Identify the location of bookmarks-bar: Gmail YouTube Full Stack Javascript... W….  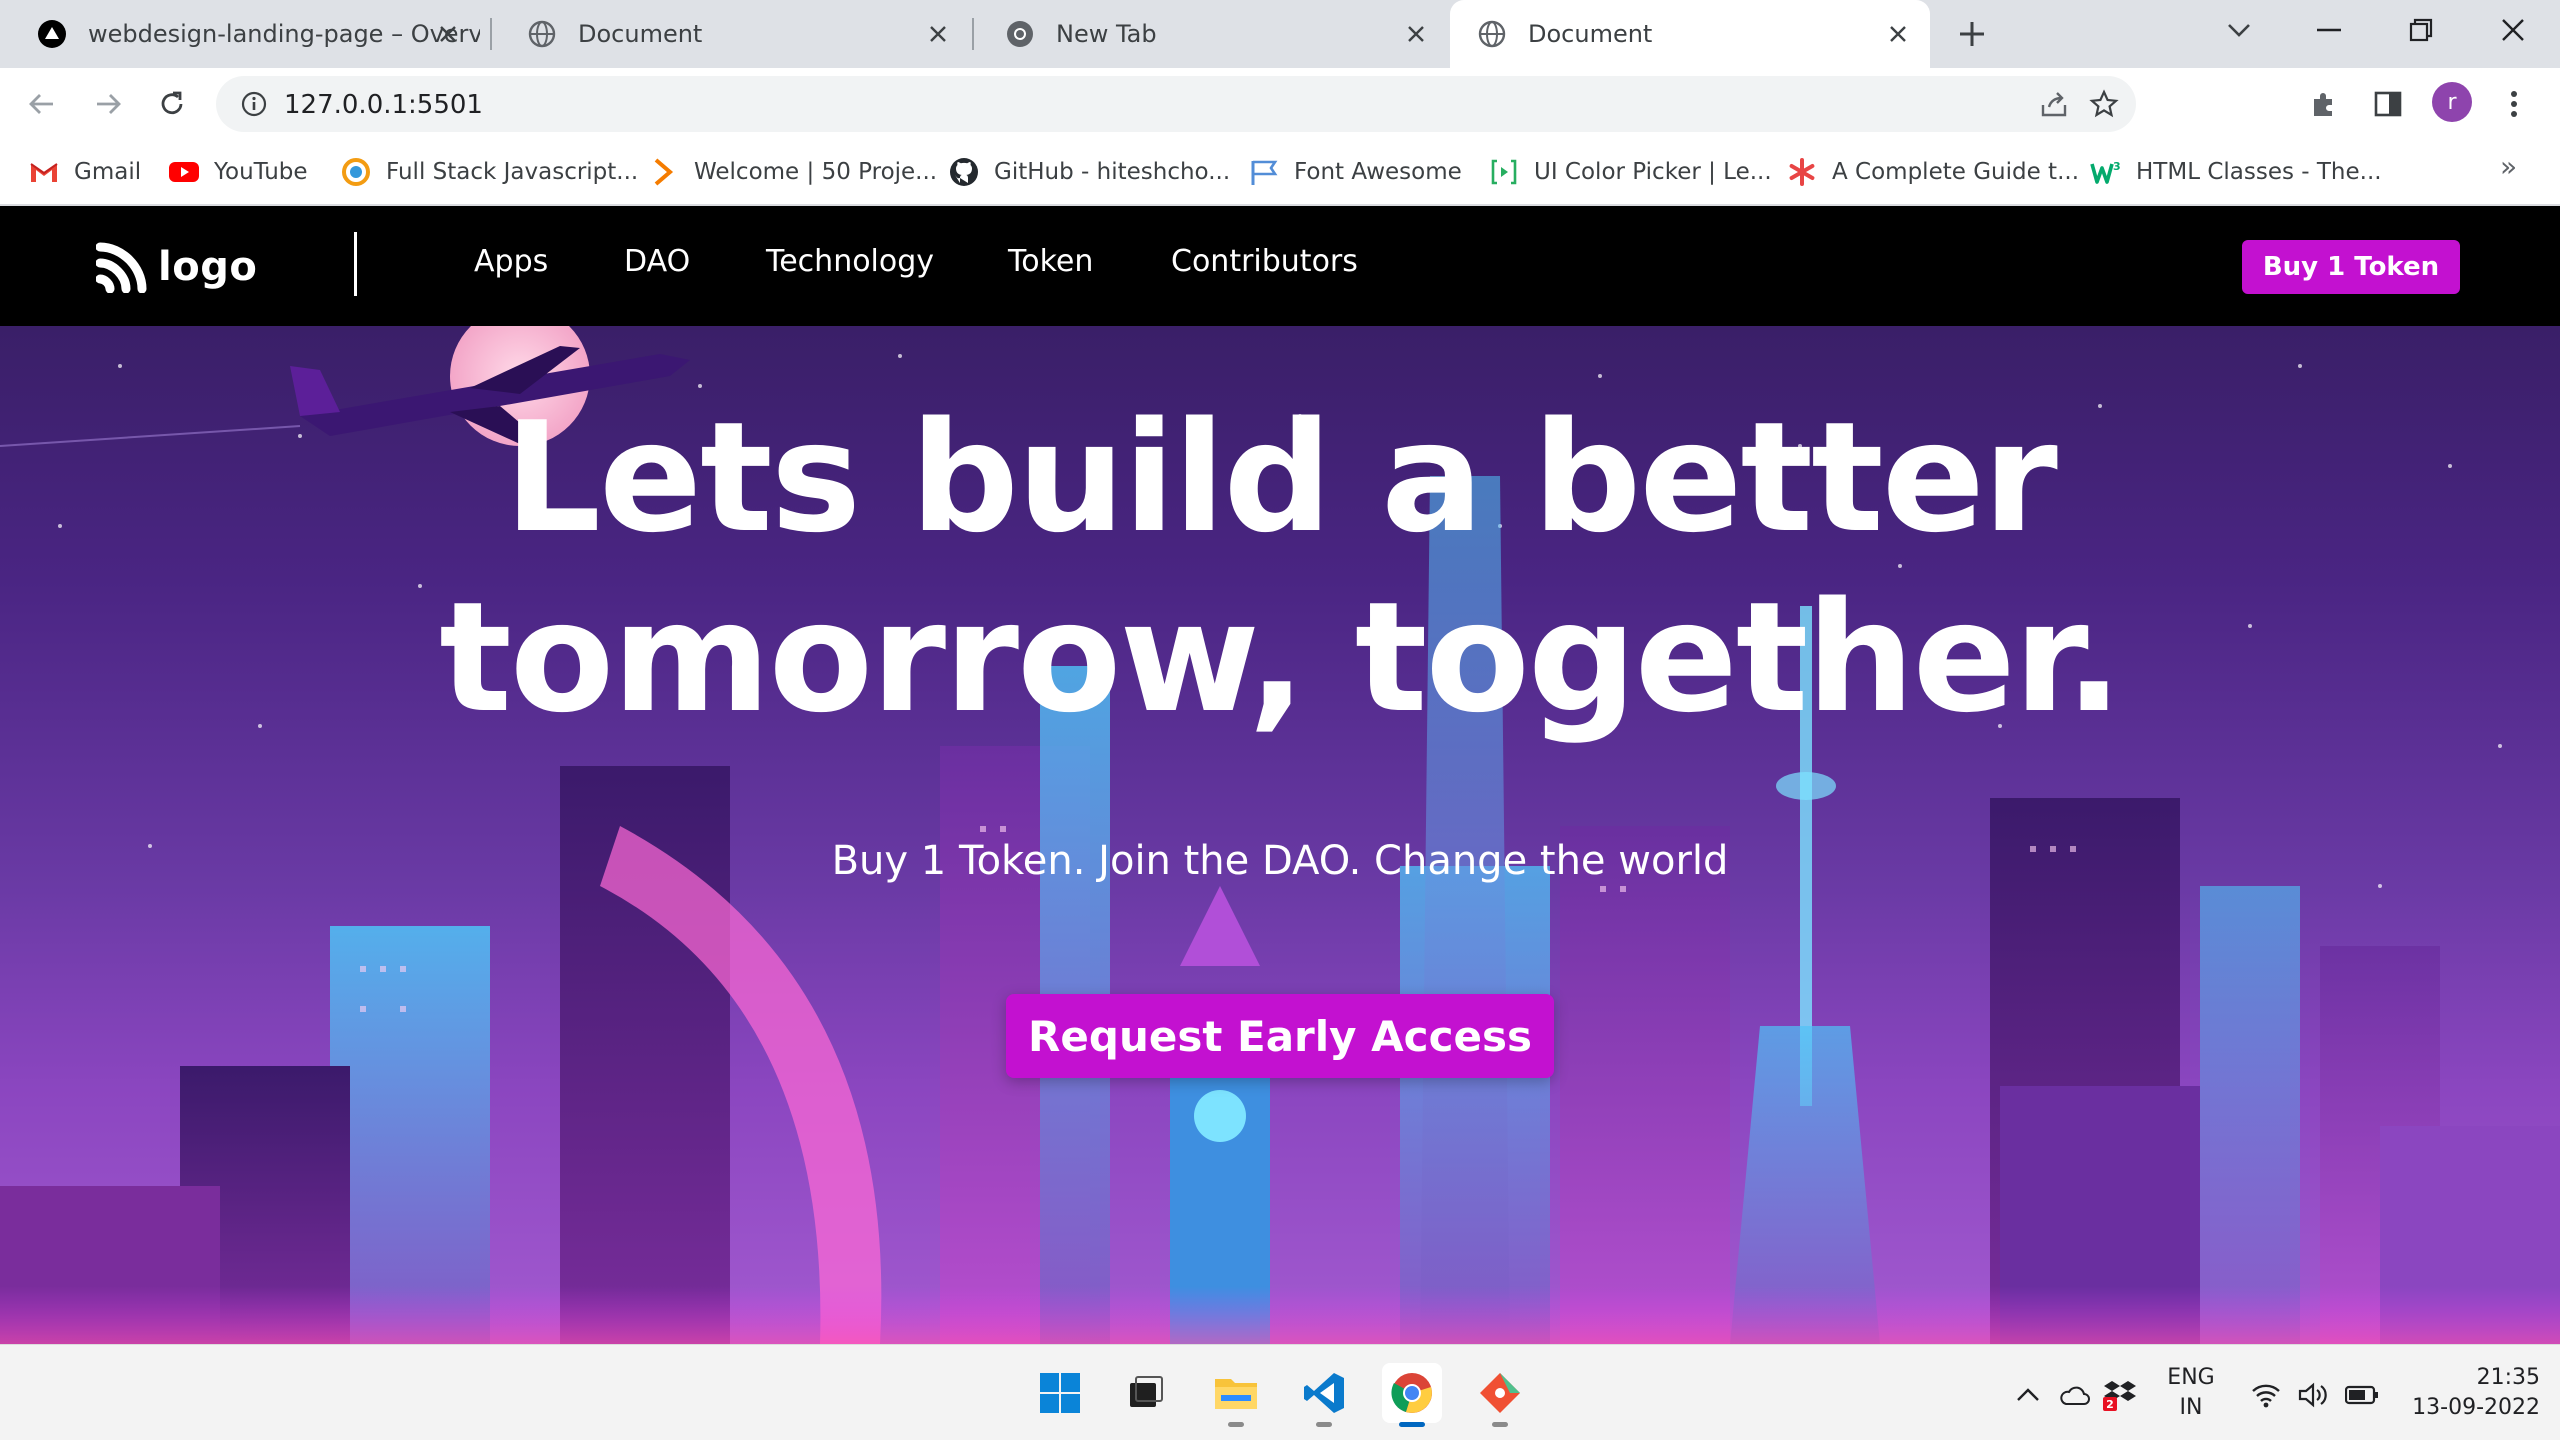
(1280, 172).